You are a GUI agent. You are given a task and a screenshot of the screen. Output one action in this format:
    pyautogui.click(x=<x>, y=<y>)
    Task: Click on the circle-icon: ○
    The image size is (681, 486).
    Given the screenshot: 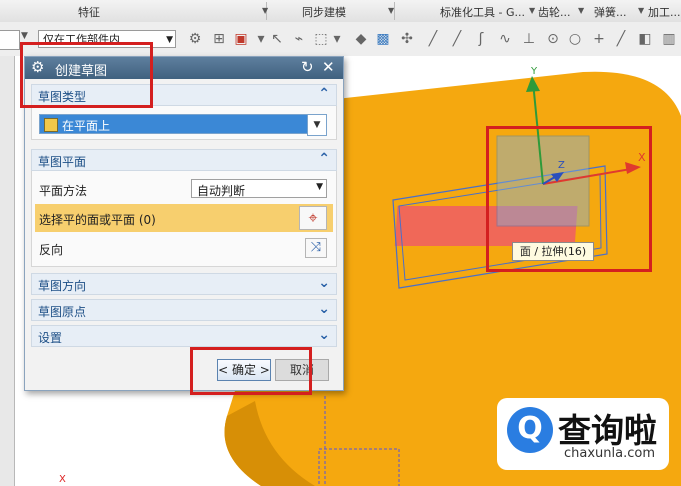 What is the action you would take?
    pyautogui.click(x=575, y=39)
    